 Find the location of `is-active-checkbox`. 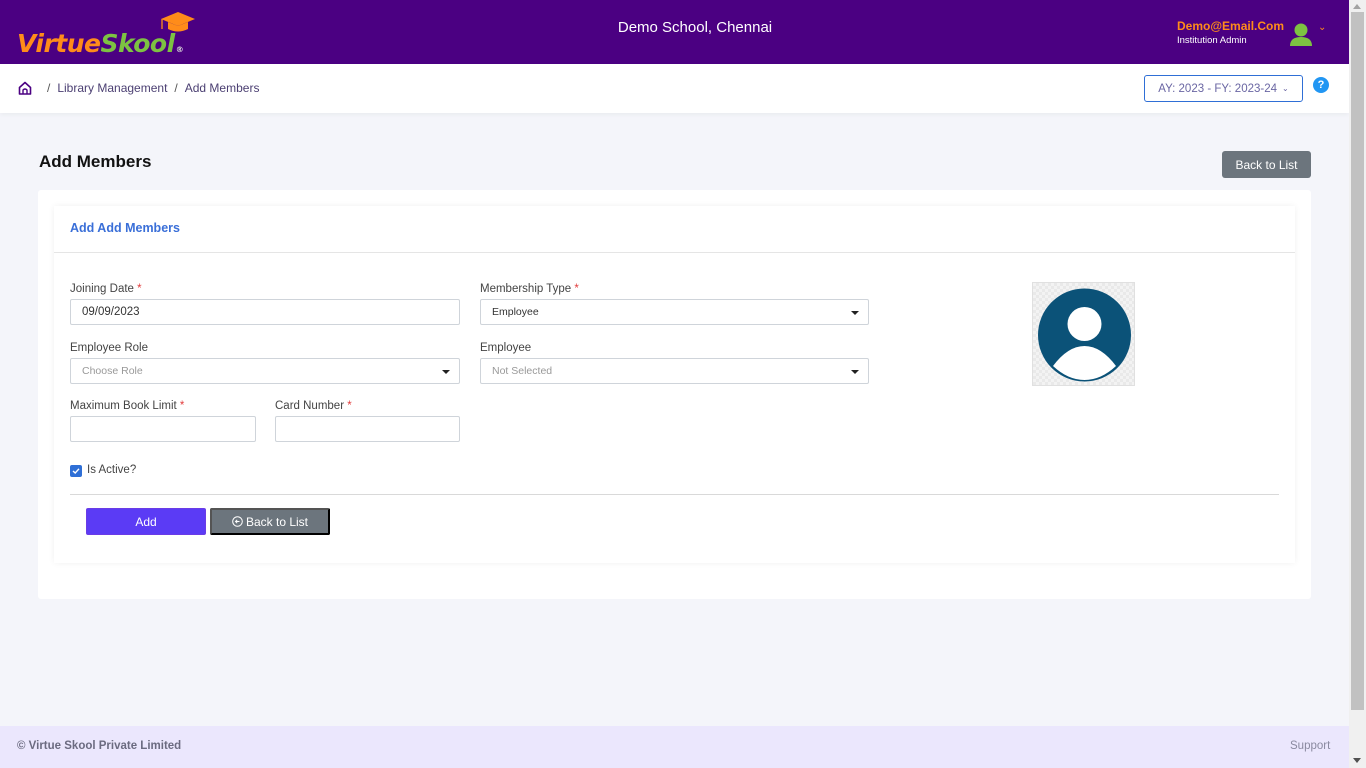

is-active-checkbox is located at coordinates (76, 471).